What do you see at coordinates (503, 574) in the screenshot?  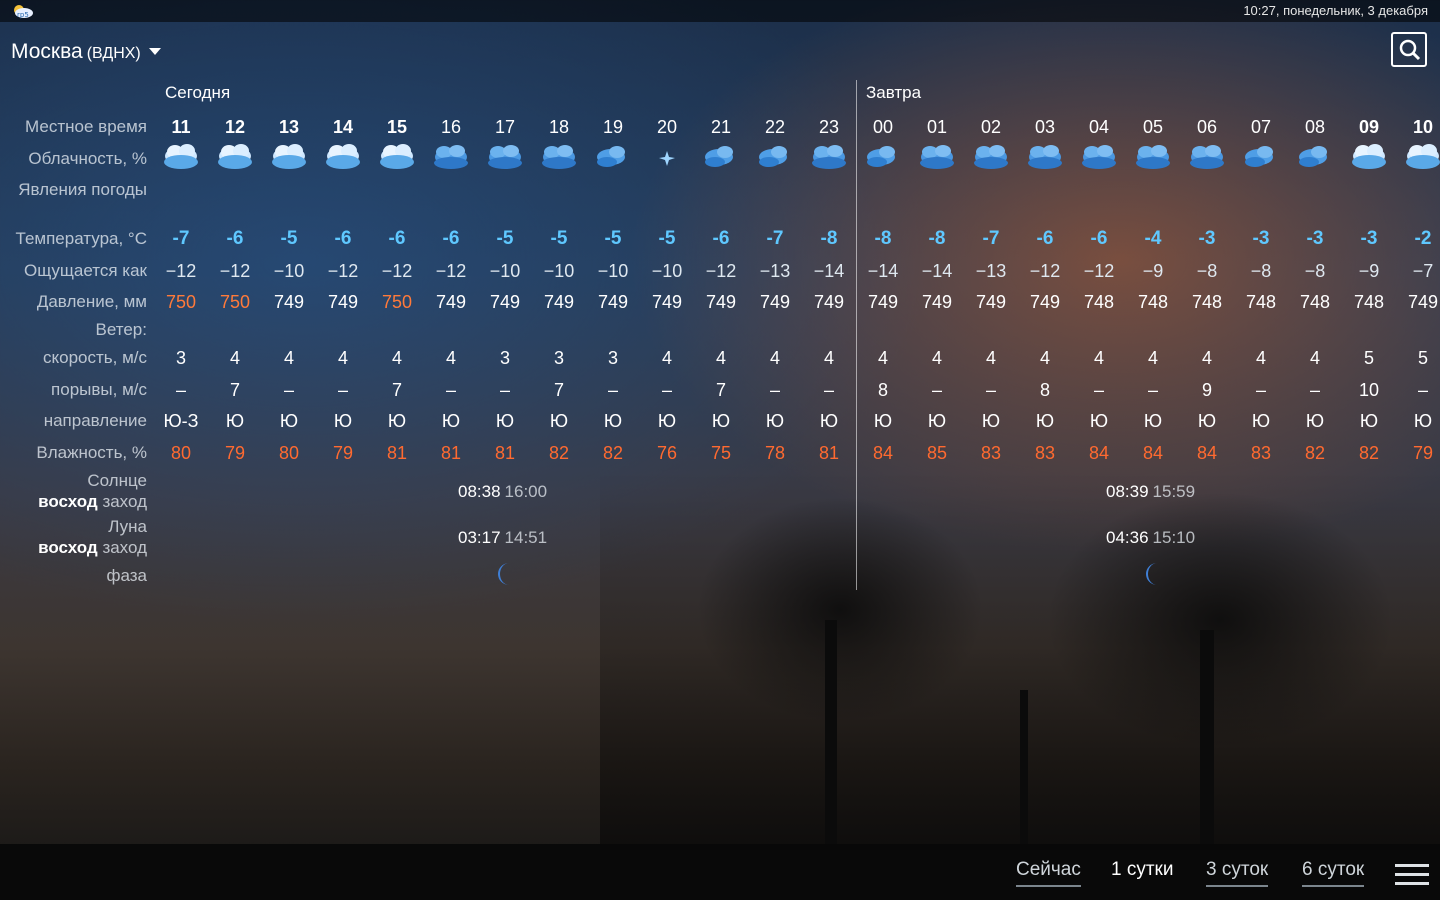 I see `crescent-moon-icon` at bounding box center [503, 574].